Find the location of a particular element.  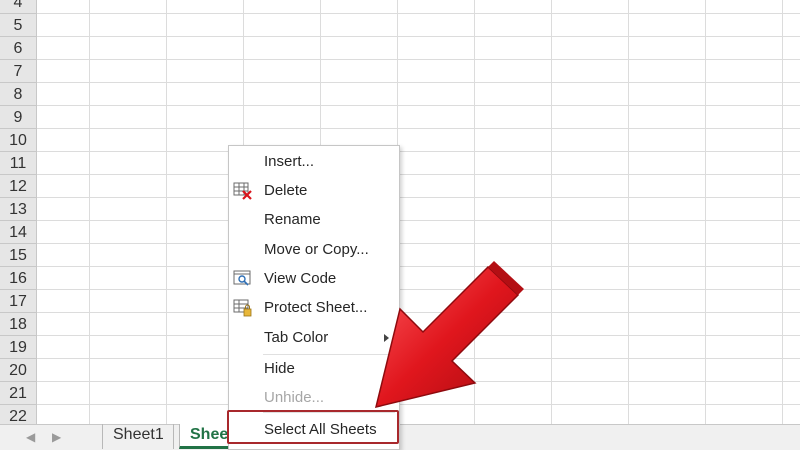

tab-scroll-left-icon: ◀ is located at coordinates (30, 437).